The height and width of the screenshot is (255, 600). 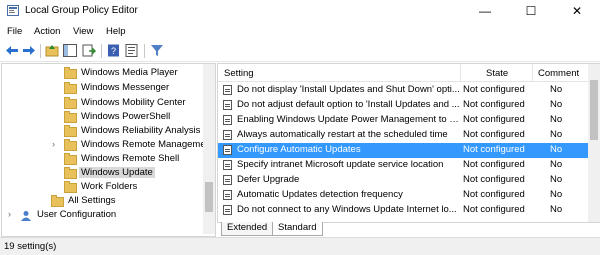 I want to click on title-bar: Local Group Policy Editor — ☐ ✕, so click(x=300, y=11).